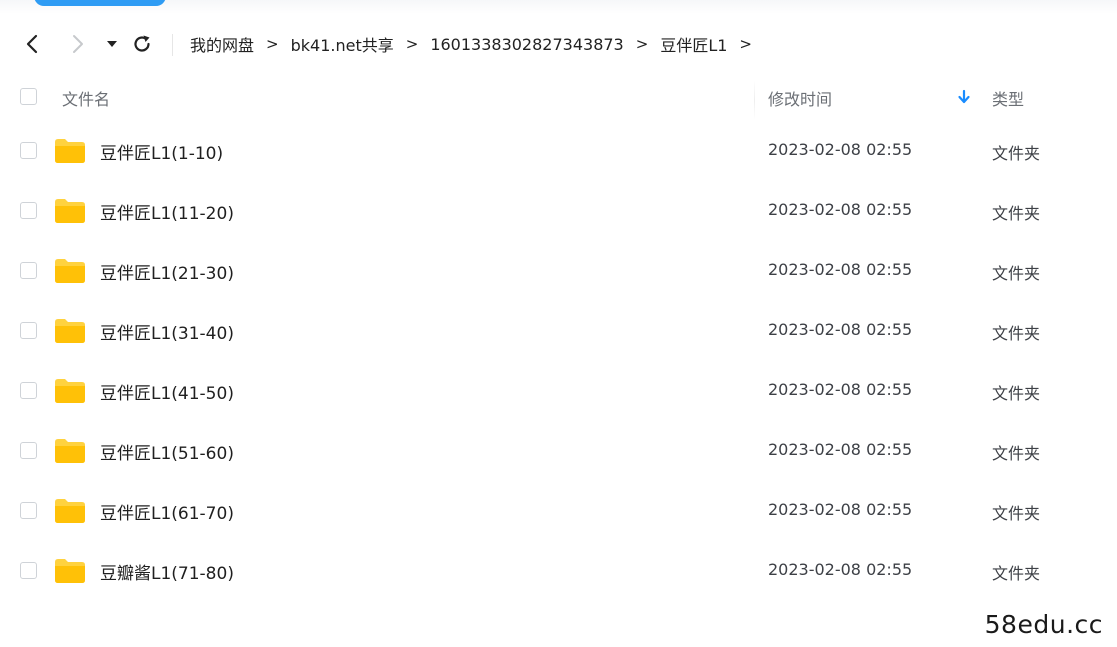 This screenshot has height=647, width=1117. I want to click on file-row: 豆伴匠L1(1-10) 2023-02-08 02:55 文件夹, so click(558, 151).